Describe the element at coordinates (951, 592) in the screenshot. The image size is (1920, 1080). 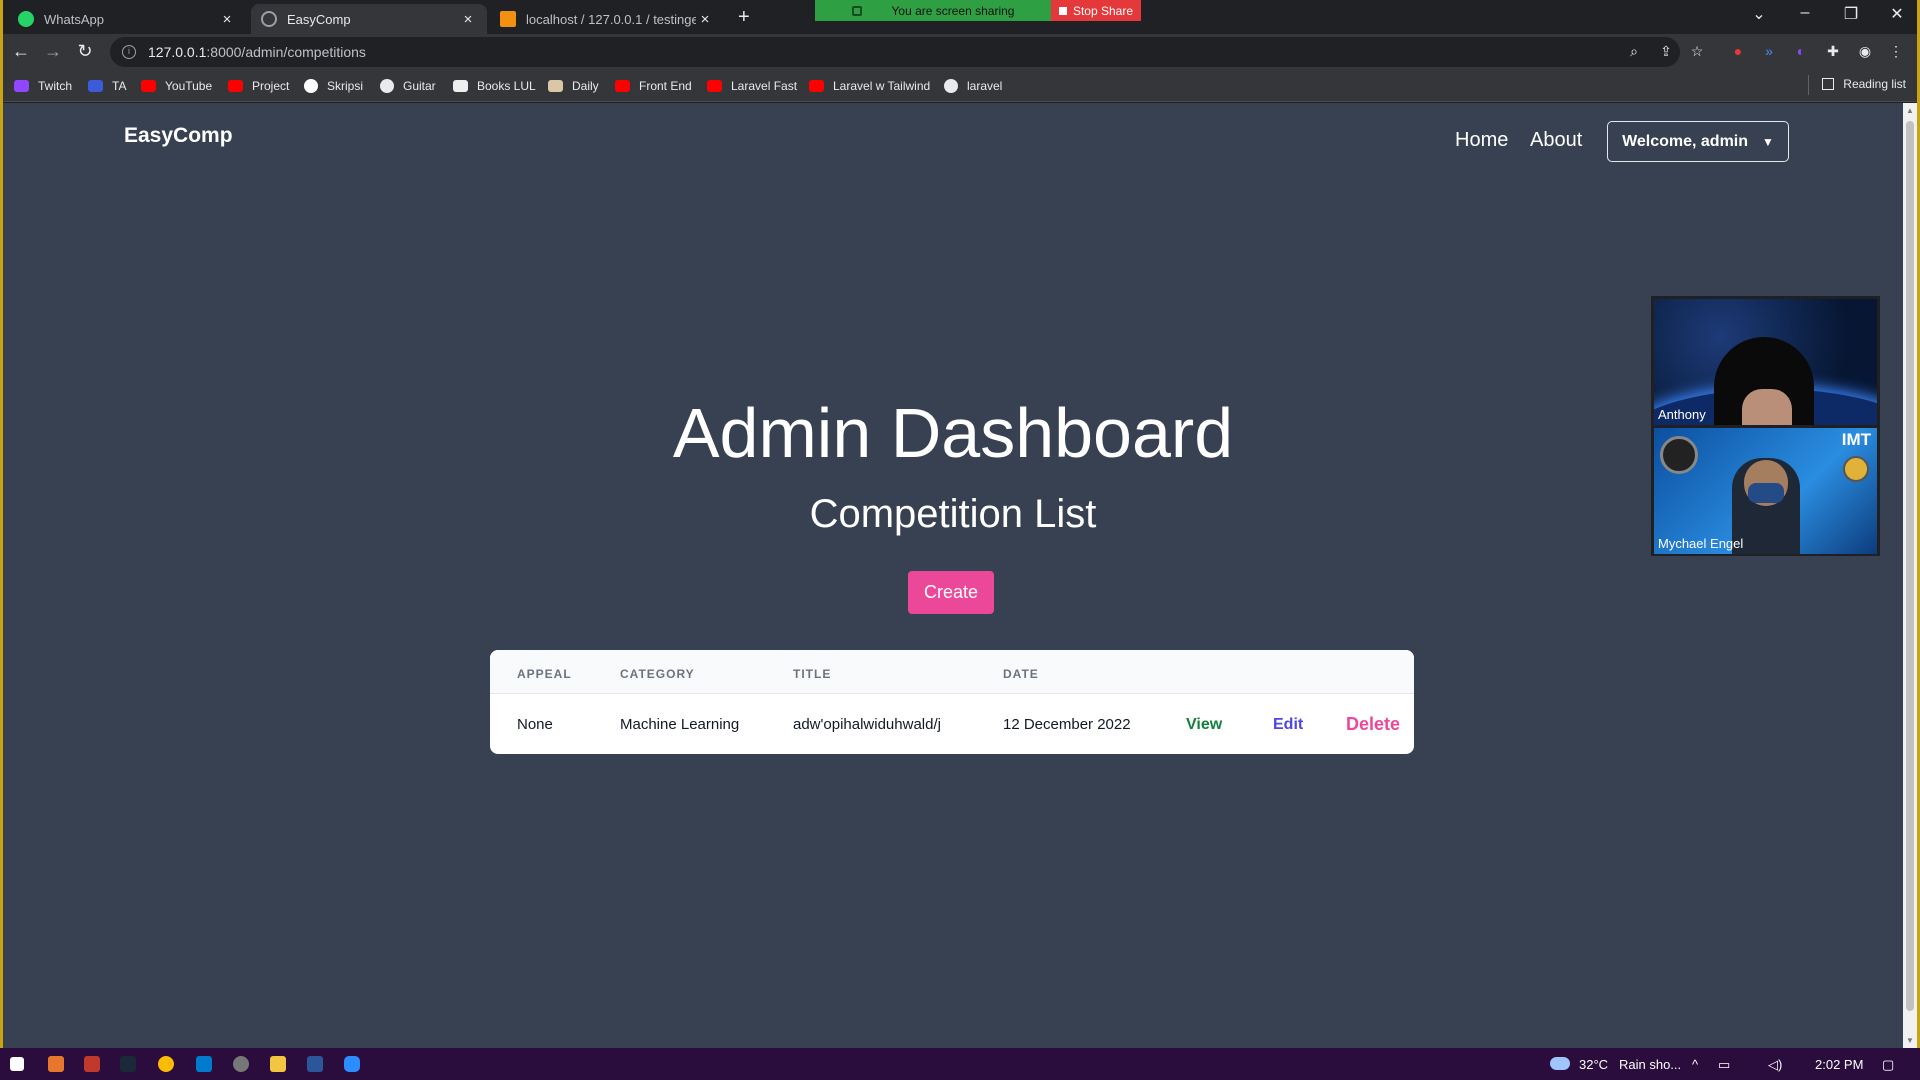
I see `create-competition-button: Create` at that location.